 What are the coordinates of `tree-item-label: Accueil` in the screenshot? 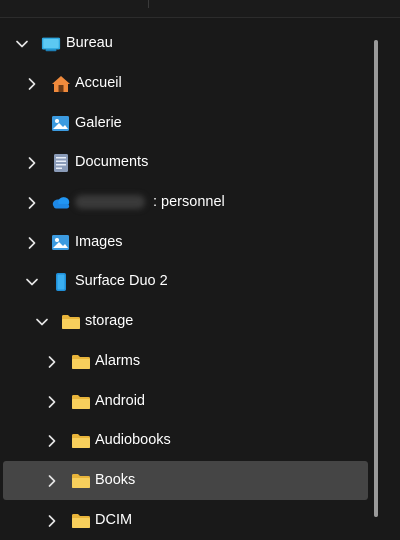 It's located at (98, 83).